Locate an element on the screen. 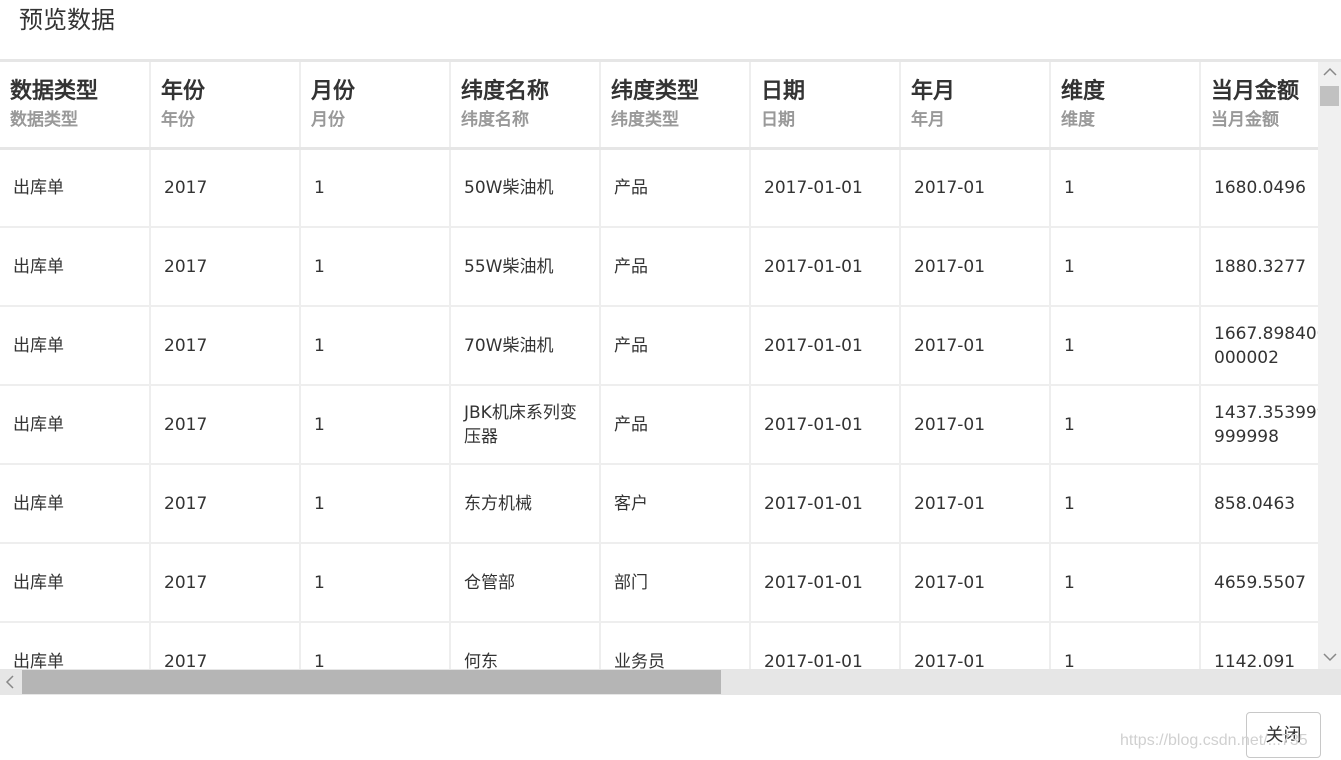  column-header: 维度 维度 is located at coordinates (1125, 106).